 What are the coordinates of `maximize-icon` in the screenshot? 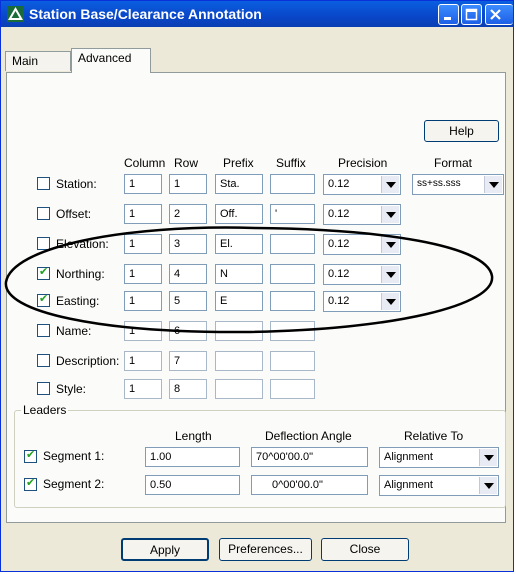 It's located at (471, 14).